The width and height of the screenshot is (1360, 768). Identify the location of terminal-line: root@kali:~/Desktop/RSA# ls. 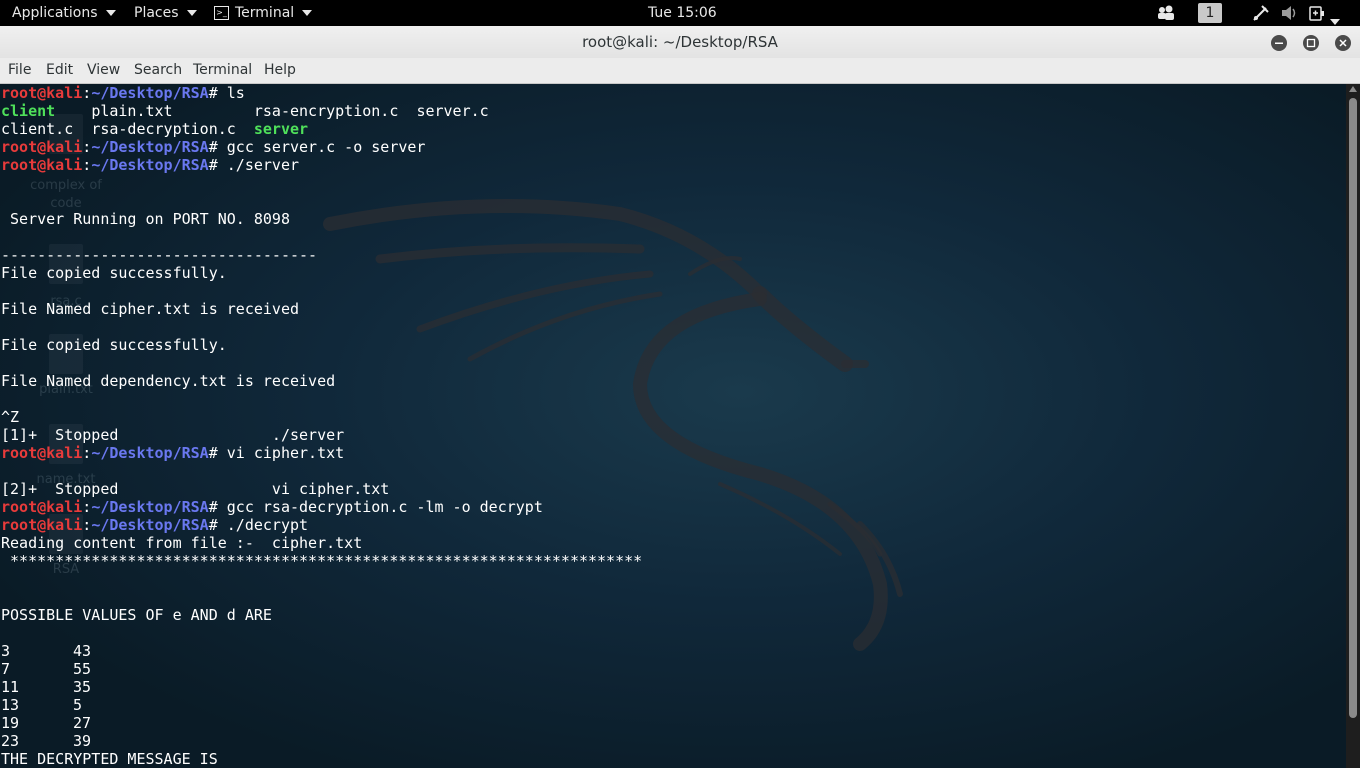
(123, 93).